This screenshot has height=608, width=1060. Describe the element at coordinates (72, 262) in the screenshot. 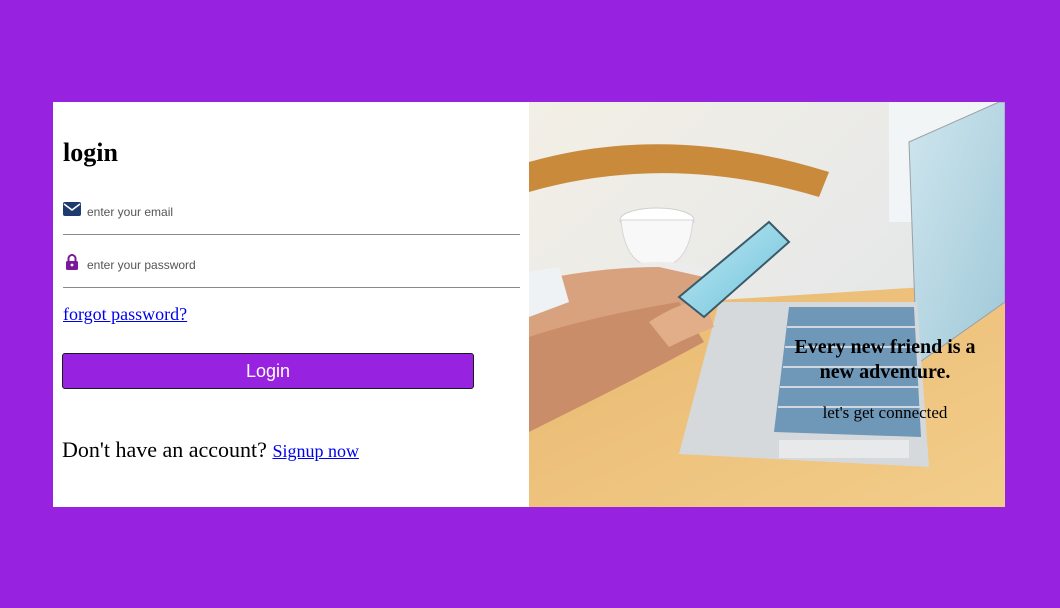

I see `lock-icon` at that location.